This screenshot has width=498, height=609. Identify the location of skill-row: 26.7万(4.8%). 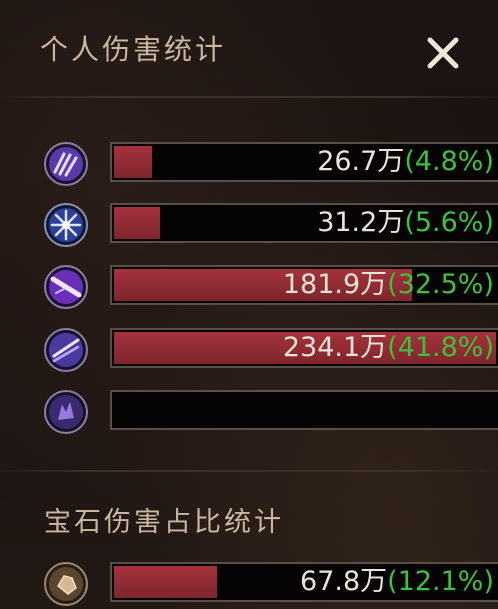
(269, 164).